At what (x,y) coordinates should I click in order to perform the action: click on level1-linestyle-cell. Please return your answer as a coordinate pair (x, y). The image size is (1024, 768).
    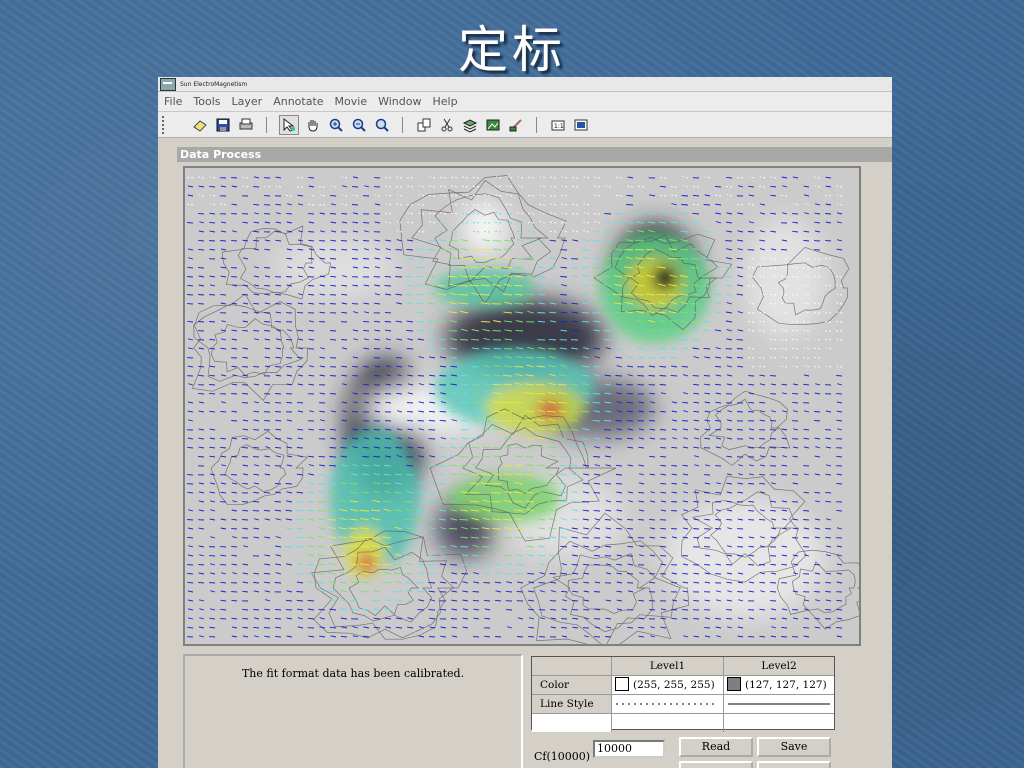
    Looking at the image, I should click on (668, 704).